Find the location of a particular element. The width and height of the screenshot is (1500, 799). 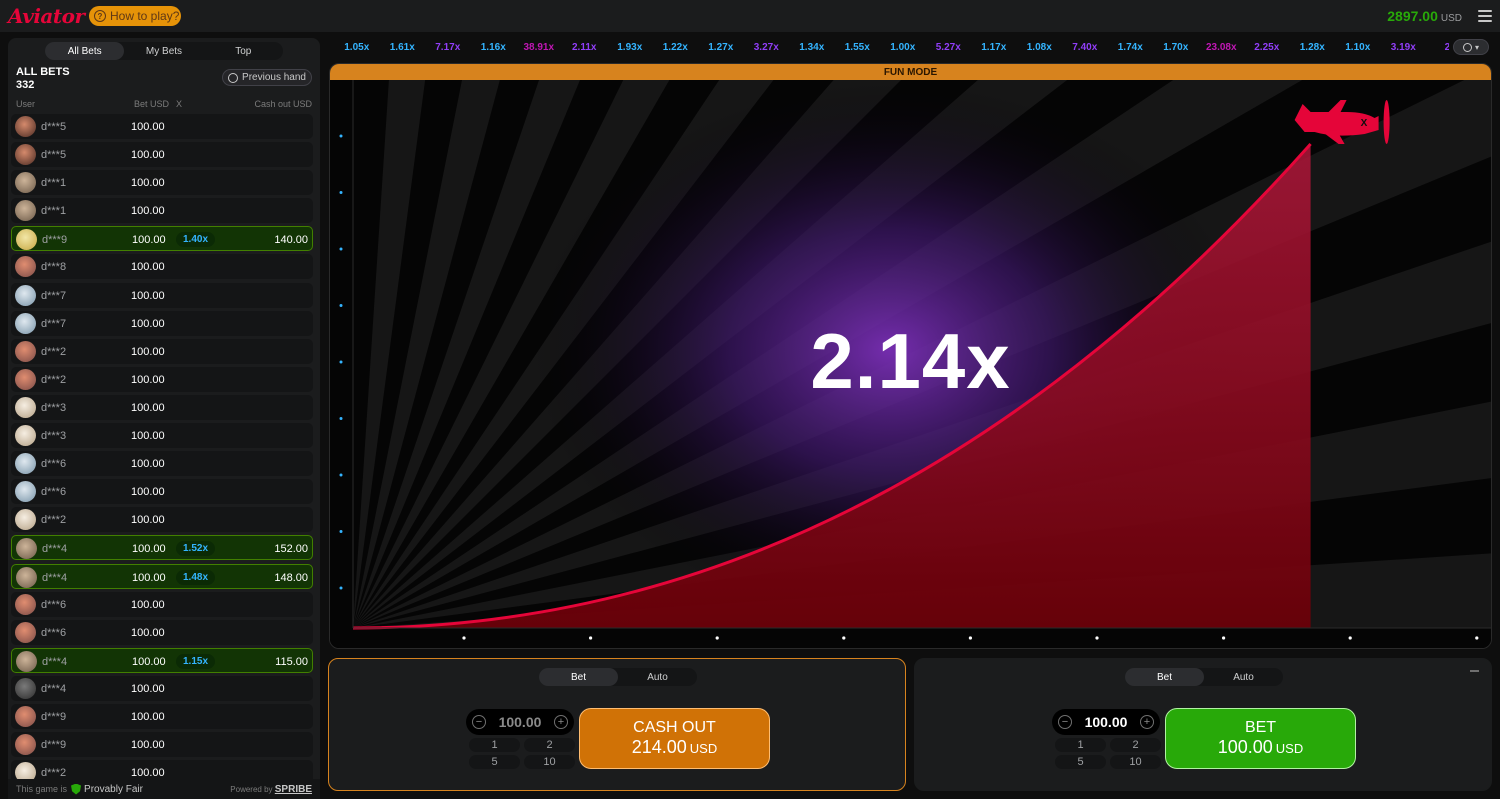

history-multiplier: 2.11x is located at coordinates (585, 47).